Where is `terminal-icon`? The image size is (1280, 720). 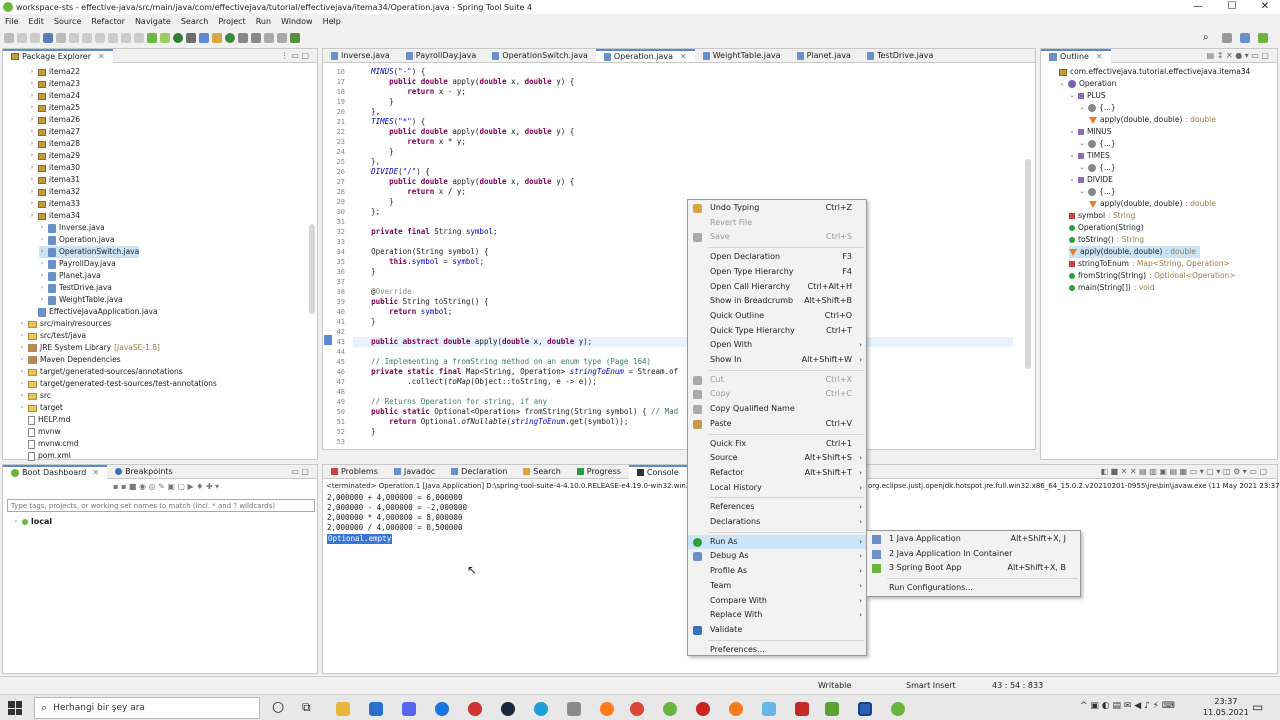 terminal-icon is located at coordinates (48, 38).